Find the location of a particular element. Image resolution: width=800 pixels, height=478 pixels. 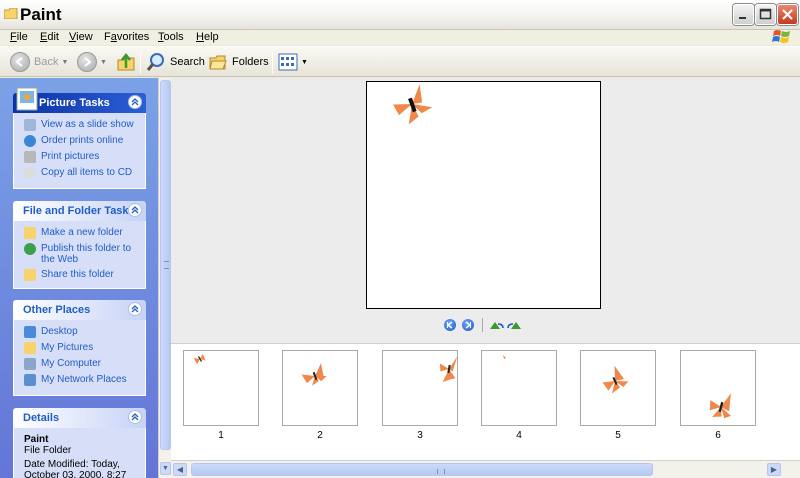

forward-button: ▼ is located at coordinates (92, 62).